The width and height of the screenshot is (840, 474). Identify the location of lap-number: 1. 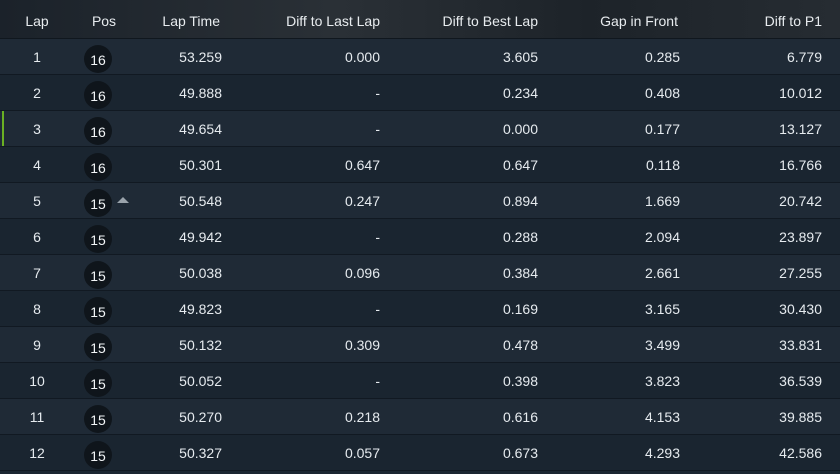
(37, 57).